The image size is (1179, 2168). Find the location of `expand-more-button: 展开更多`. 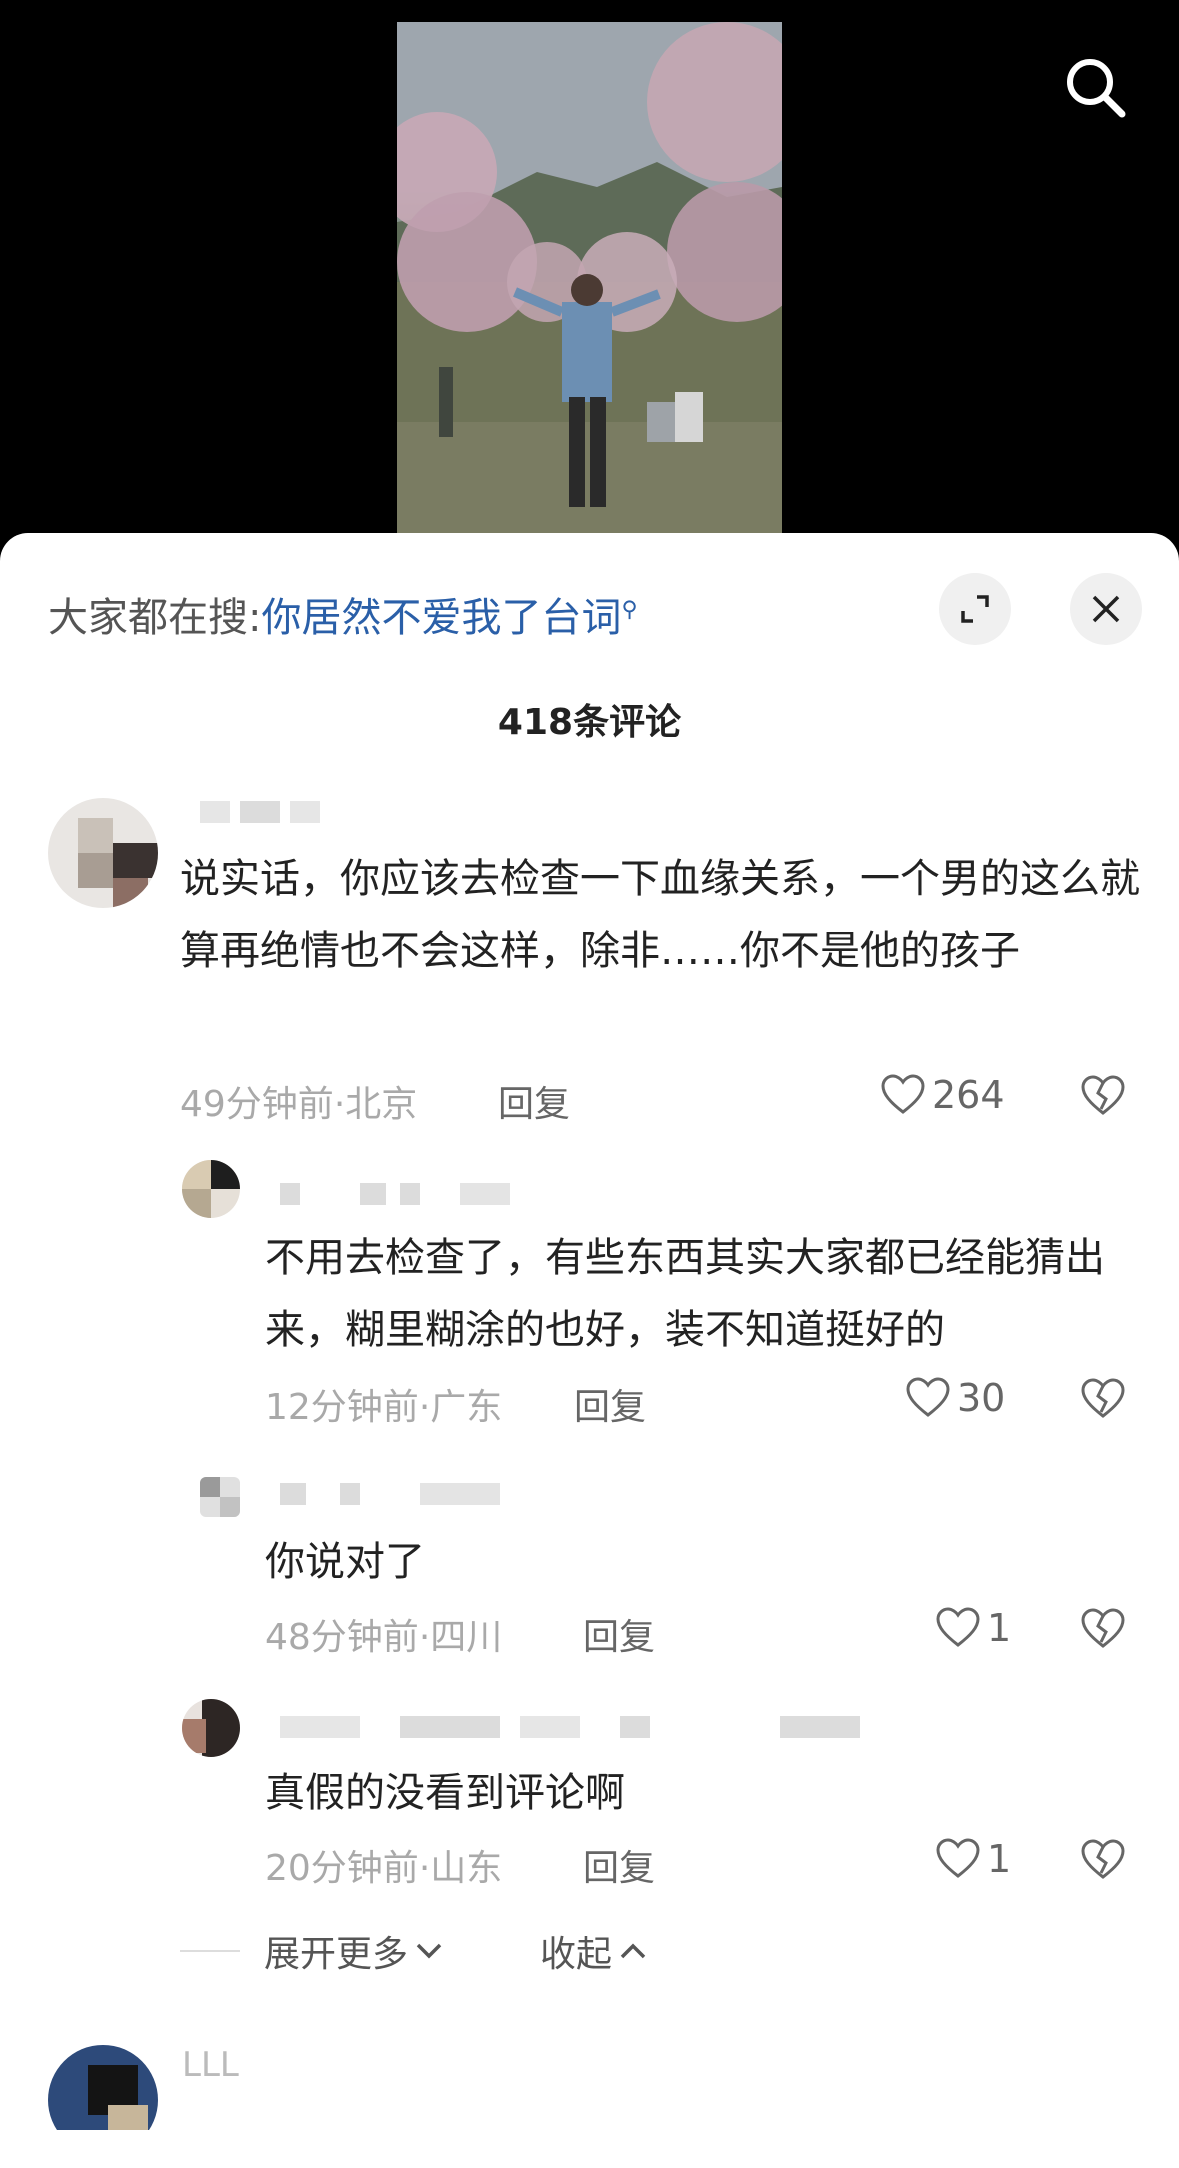

expand-more-button: 展开更多 is located at coordinates (354, 1951).